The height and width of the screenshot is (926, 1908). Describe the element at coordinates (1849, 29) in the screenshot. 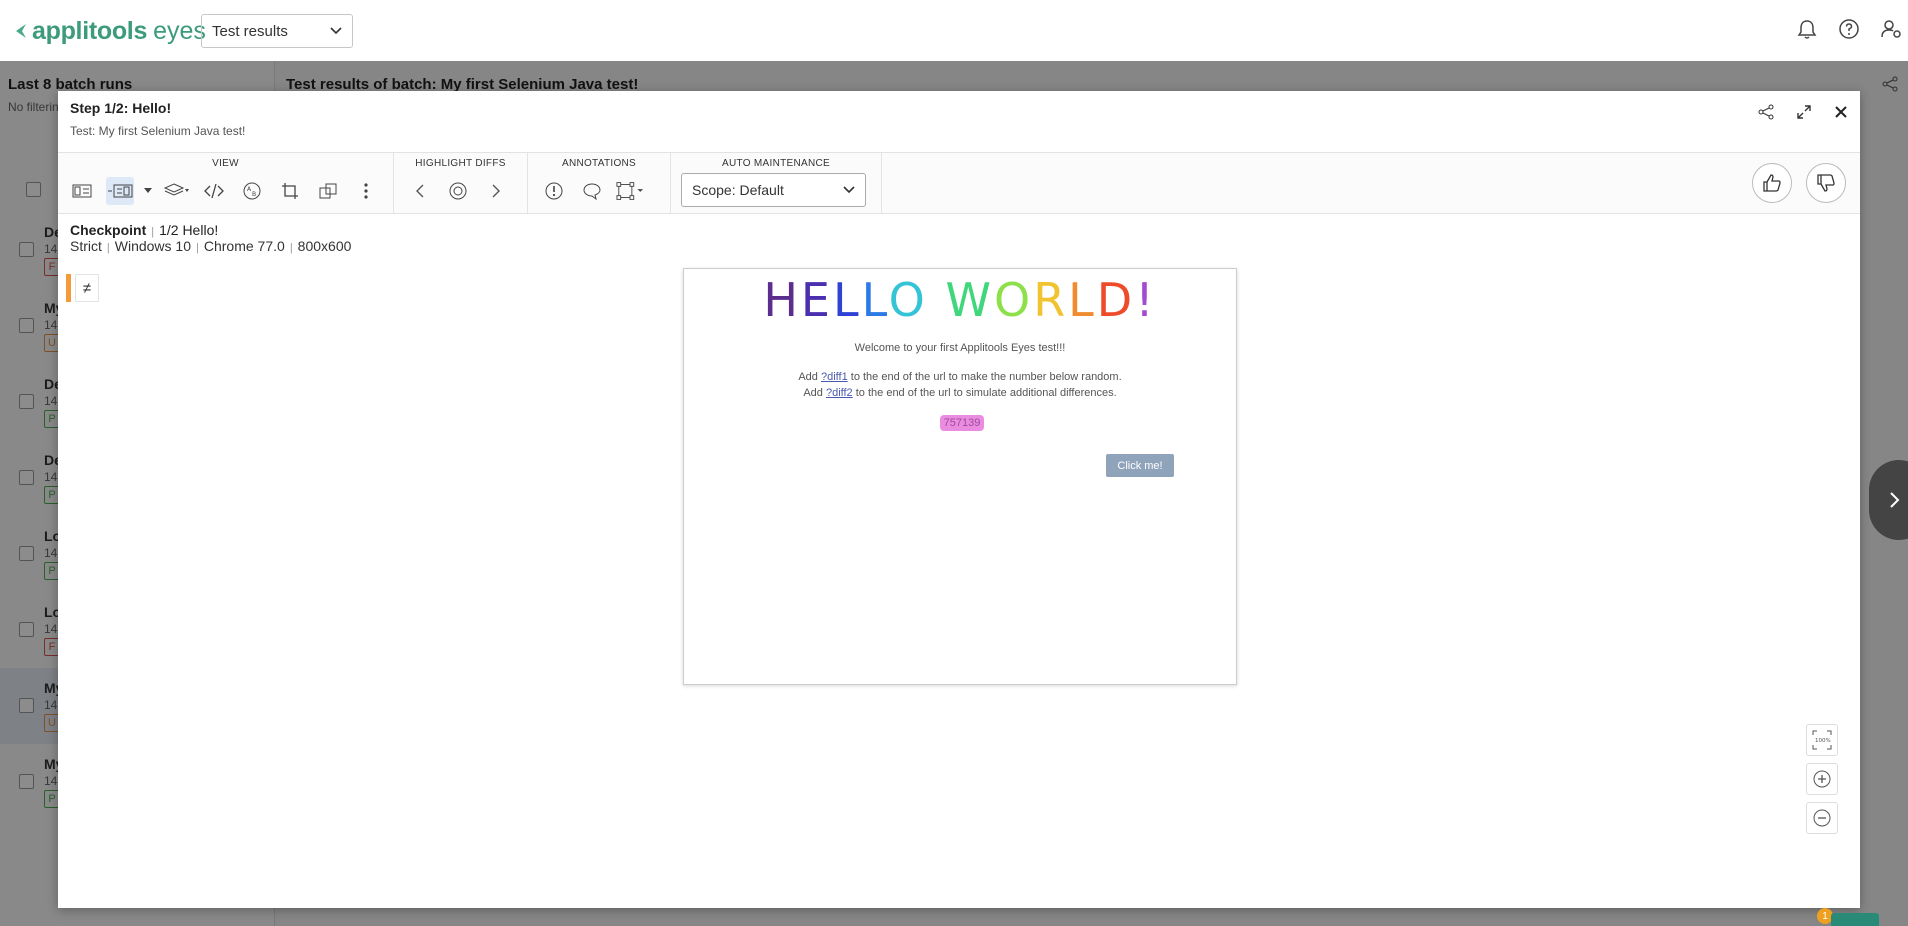

I see `help-icon` at that location.